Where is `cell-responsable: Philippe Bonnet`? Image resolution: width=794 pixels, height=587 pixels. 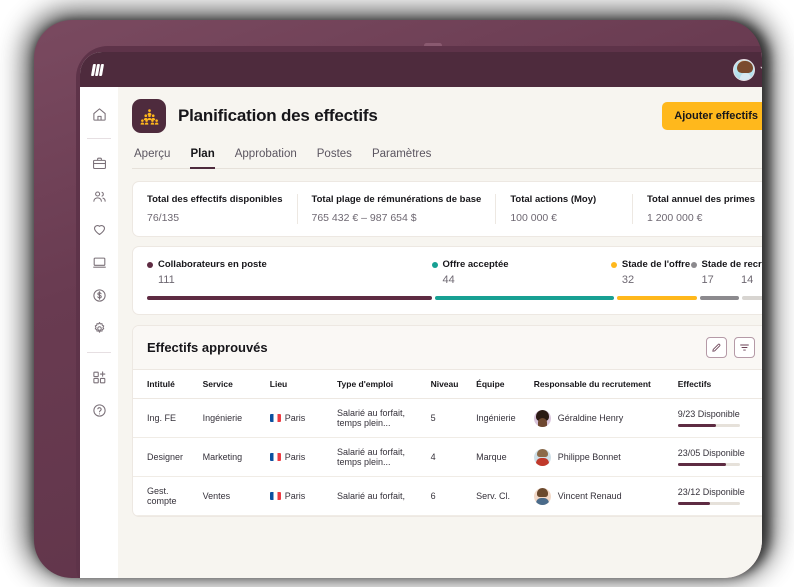
cell-responsable: Philippe Bonnet is located at coordinates (605, 457).